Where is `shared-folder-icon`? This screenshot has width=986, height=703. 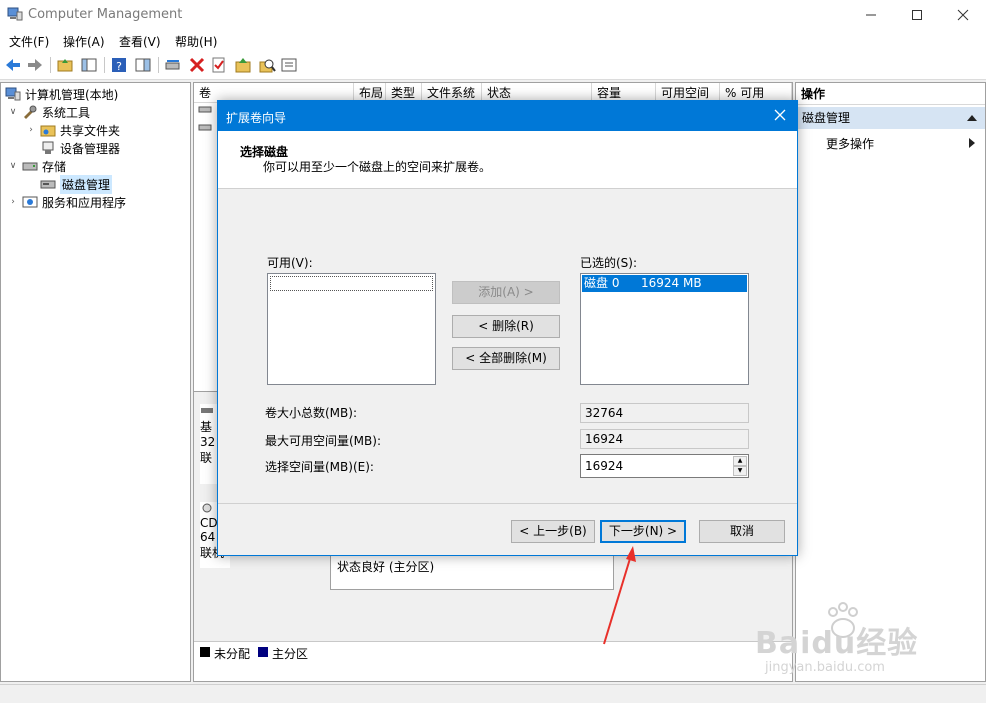 shared-folder-icon is located at coordinates (48, 131).